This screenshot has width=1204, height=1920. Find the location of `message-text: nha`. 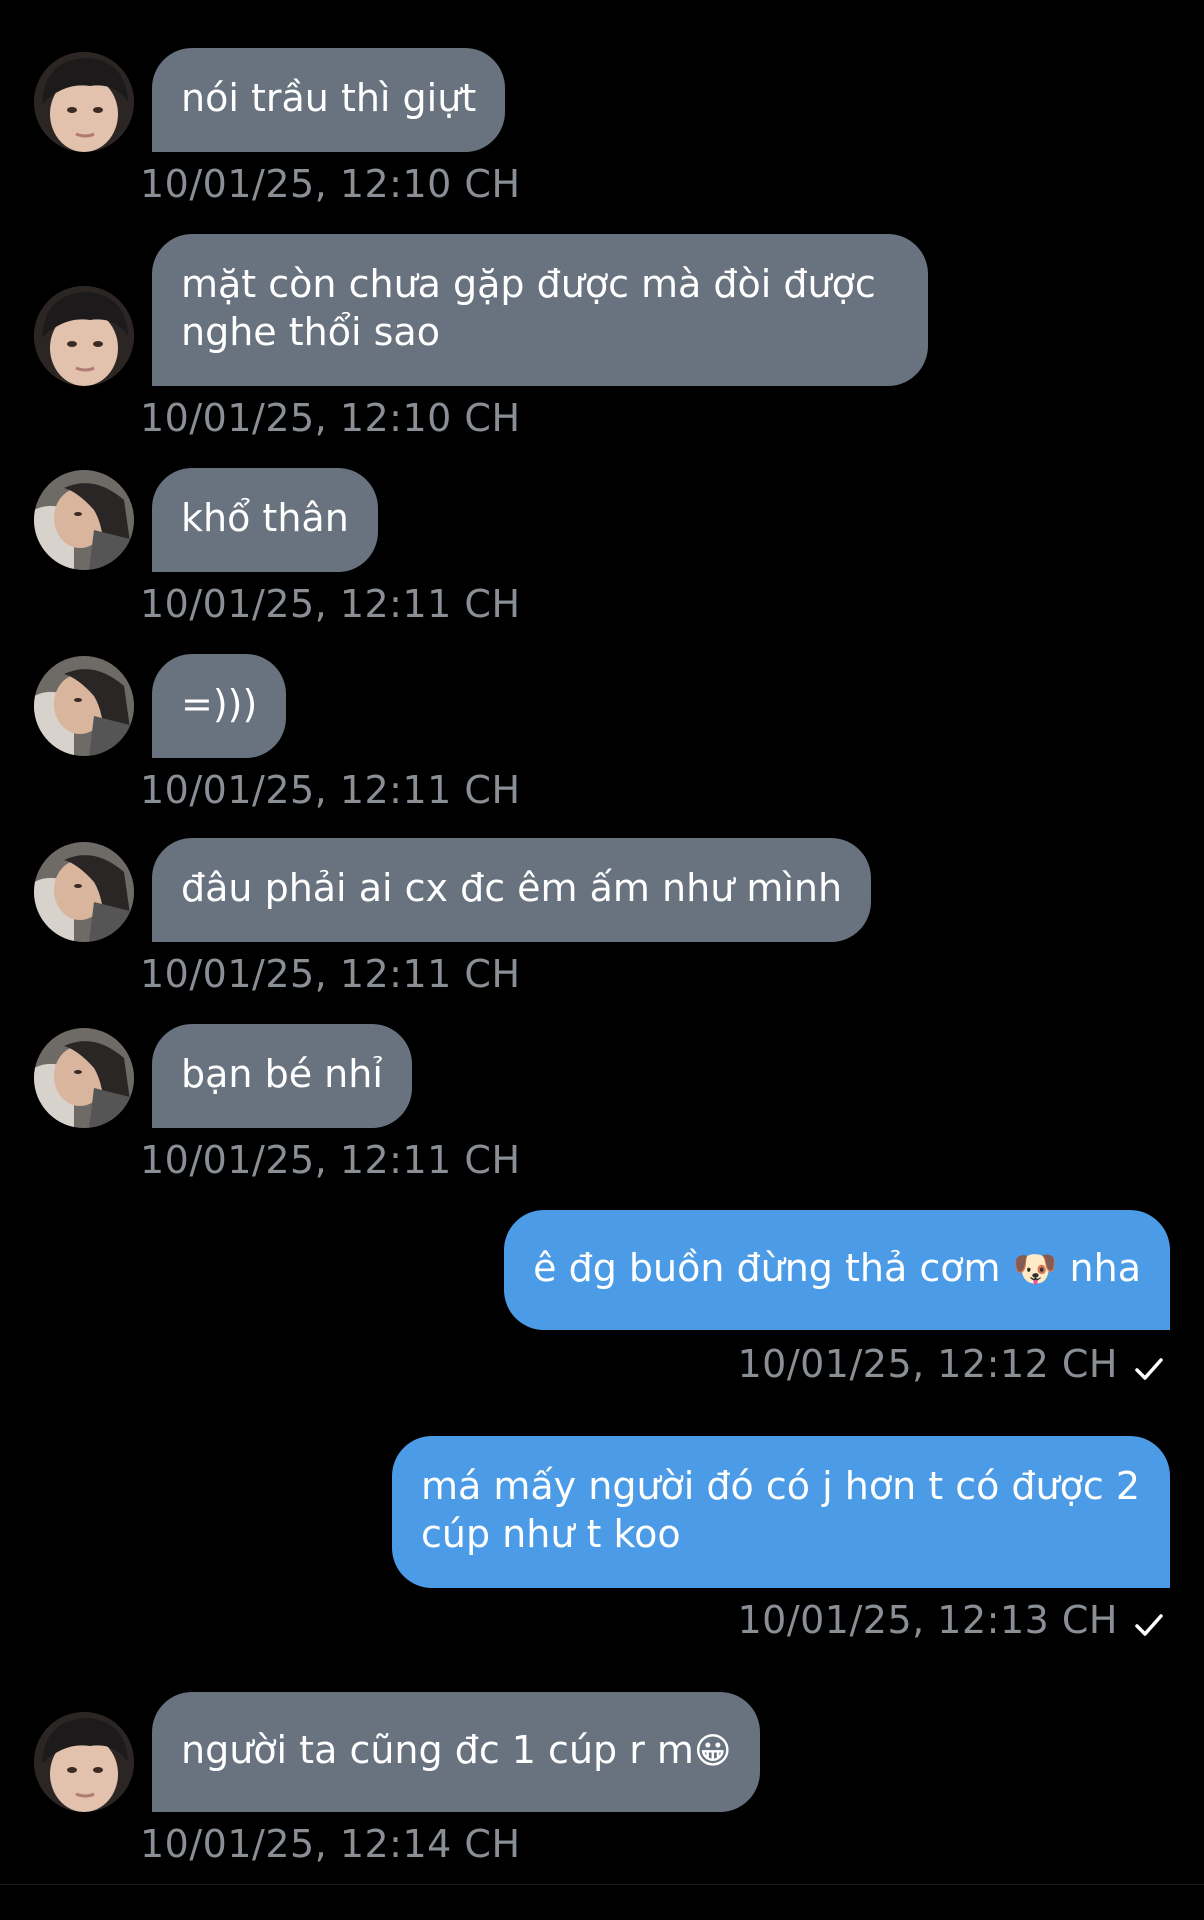

message-text: nha is located at coordinates (1105, 1268).